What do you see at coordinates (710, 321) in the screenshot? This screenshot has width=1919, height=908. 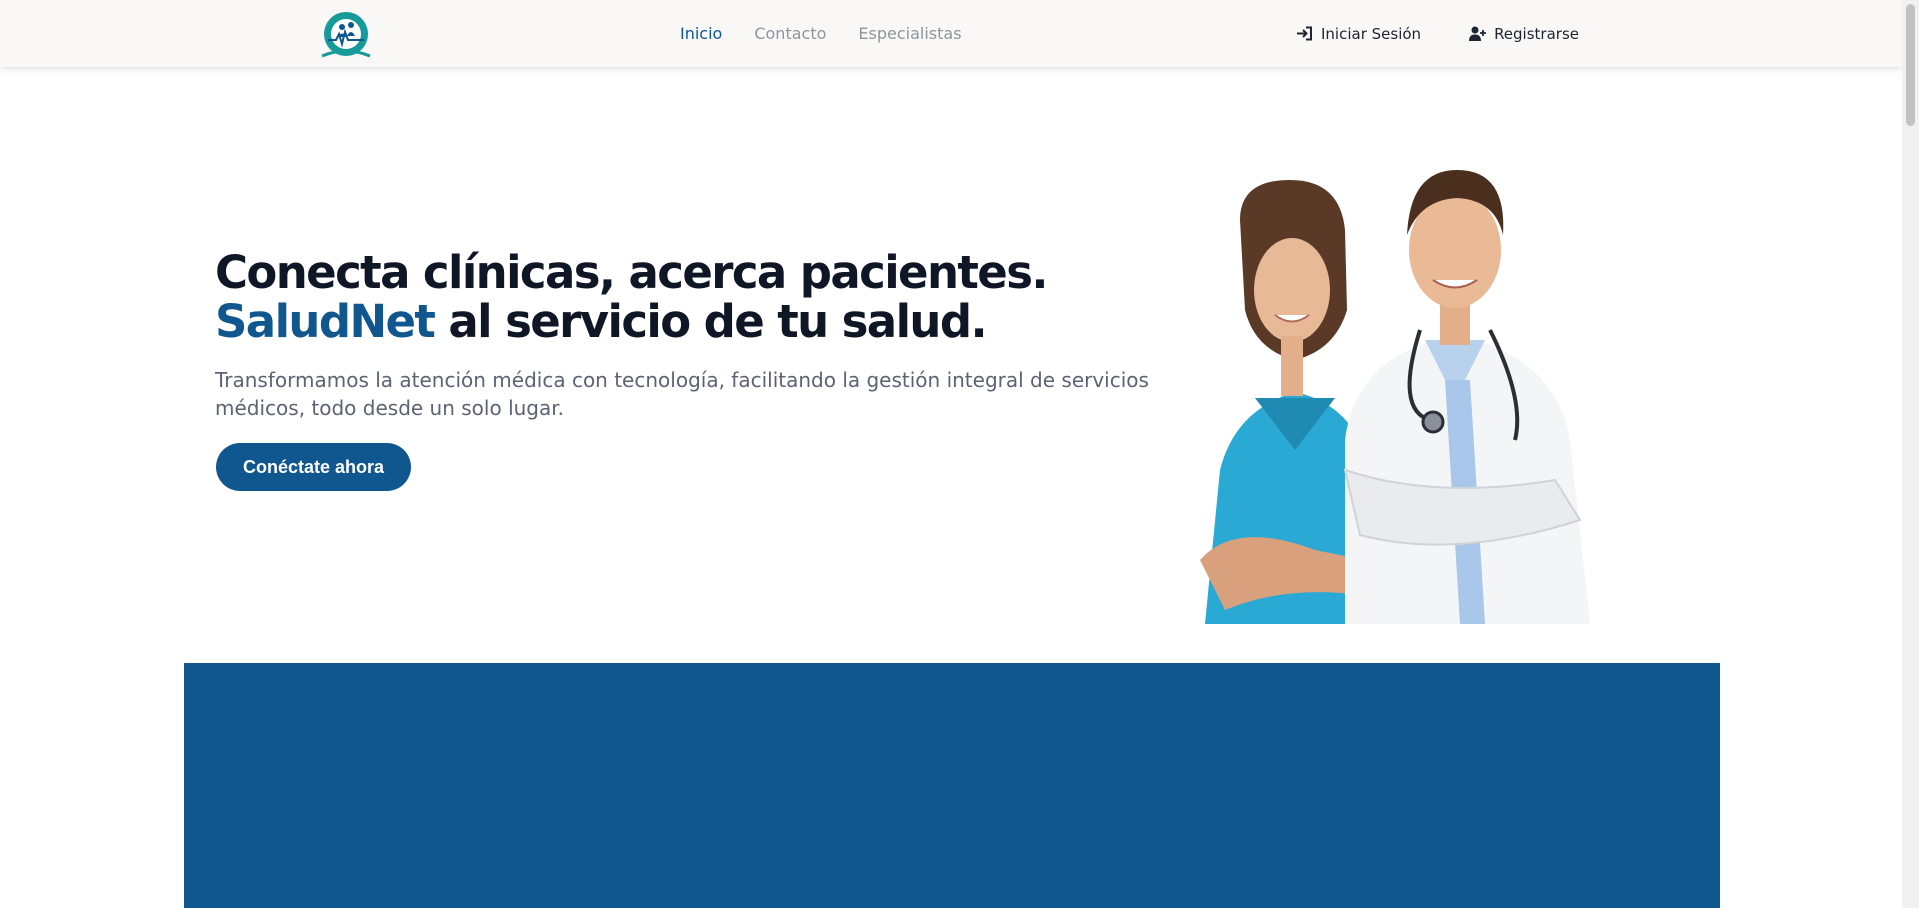 I see `hero-title-line2: al servicio de tu salud.` at bounding box center [710, 321].